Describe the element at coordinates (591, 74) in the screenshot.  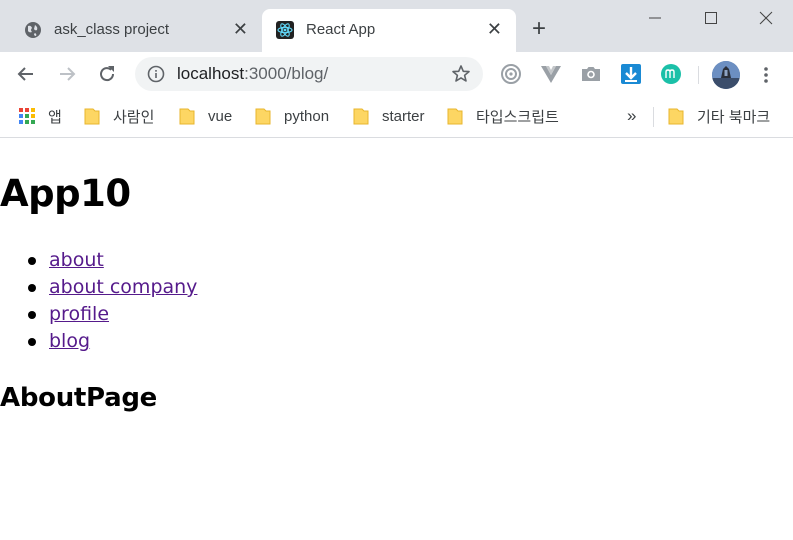
I see `camera-icon` at that location.